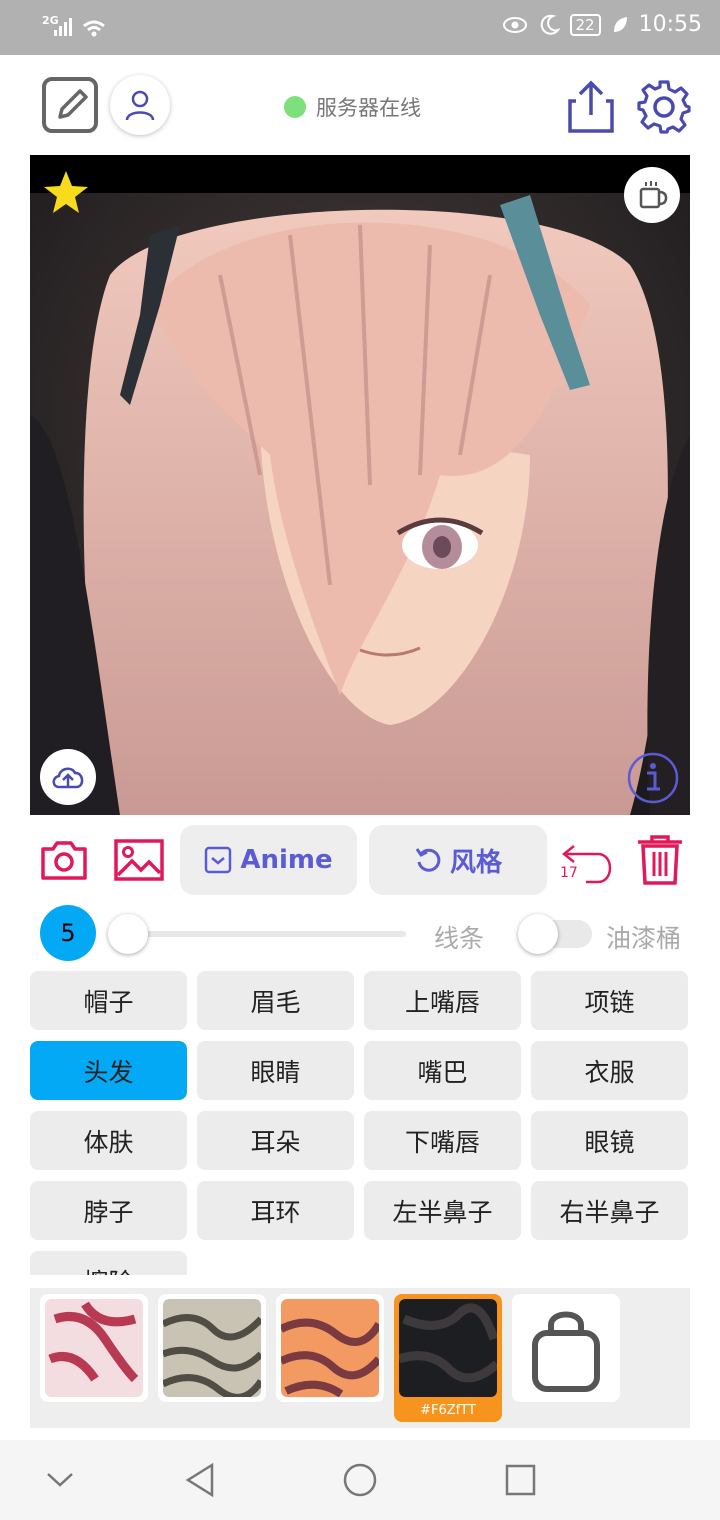  I want to click on texture-gray-image, so click(212, 1350).